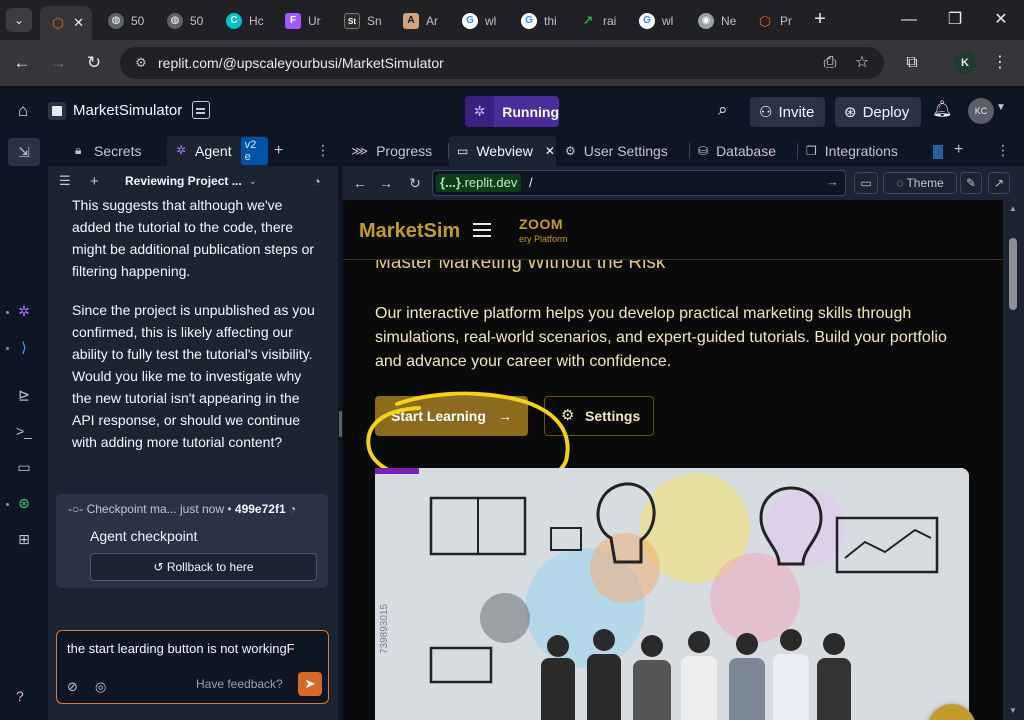 The height and width of the screenshot is (720, 1024). What do you see at coordinates (415, 183) in the screenshot?
I see `webview-reload-icon: ↻` at bounding box center [415, 183].